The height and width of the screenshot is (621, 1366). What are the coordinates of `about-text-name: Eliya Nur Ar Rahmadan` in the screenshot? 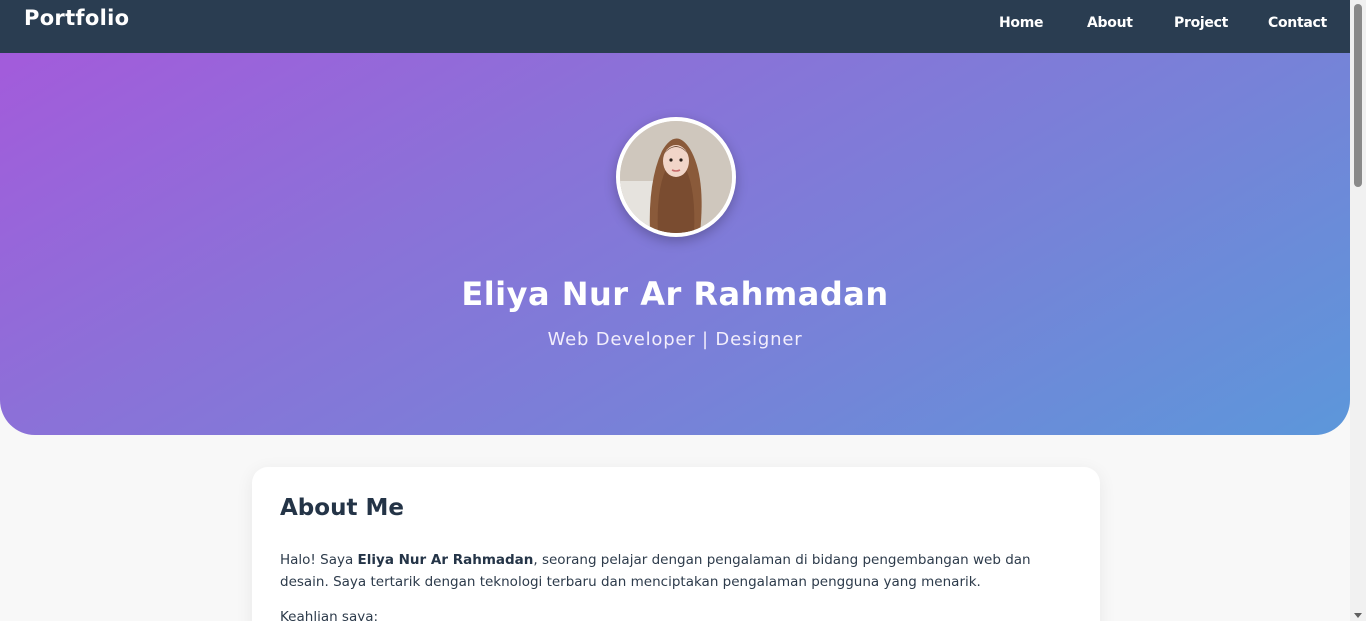 It's located at (445, 560).